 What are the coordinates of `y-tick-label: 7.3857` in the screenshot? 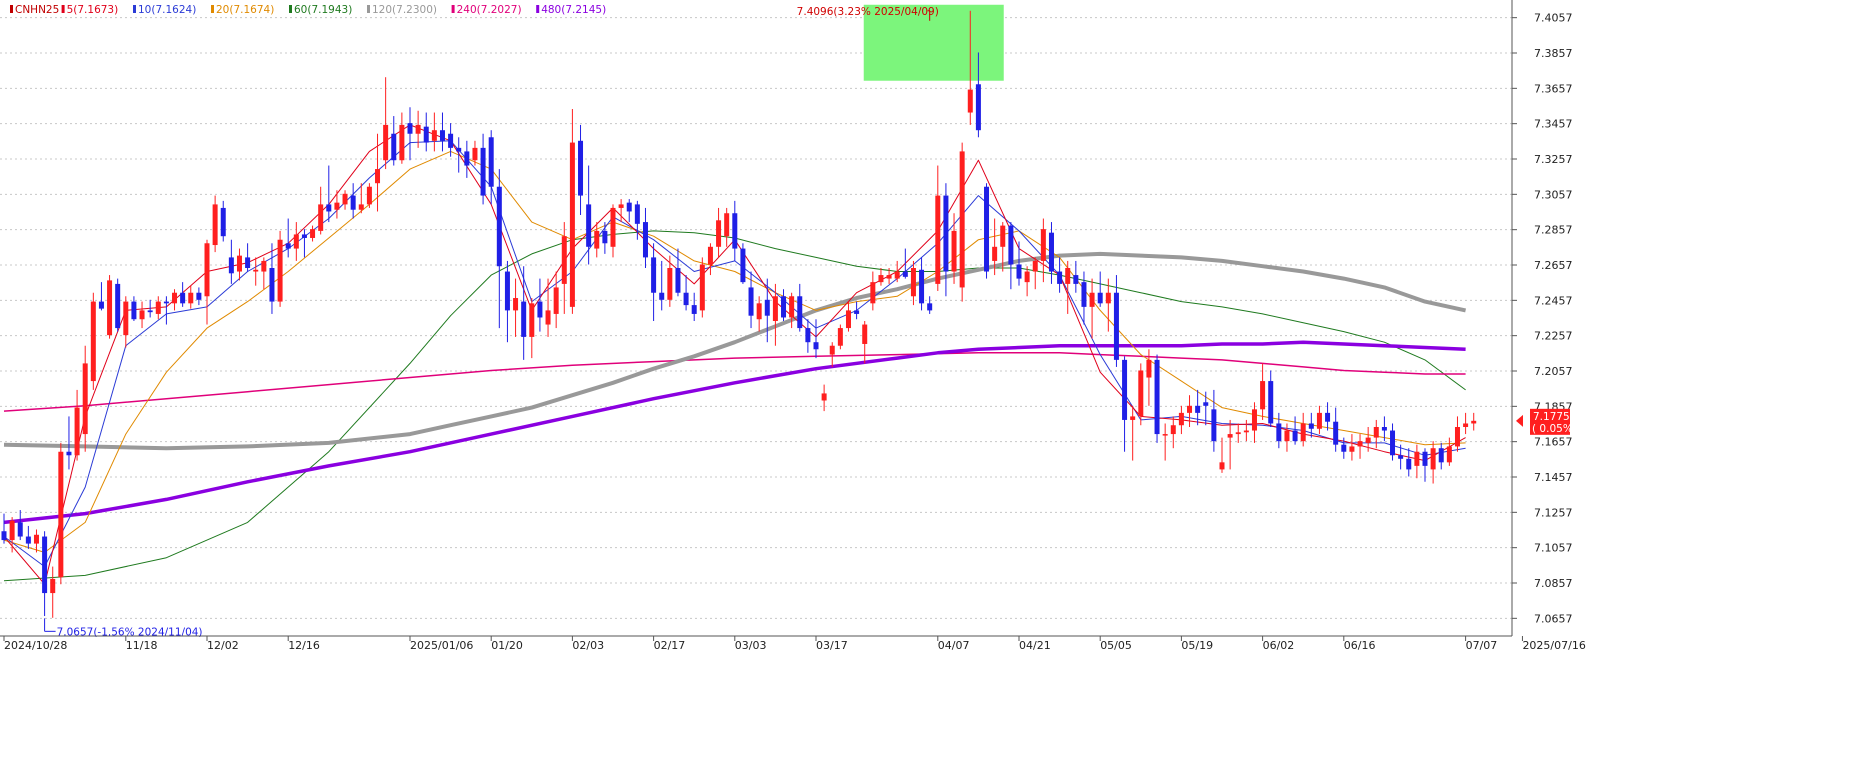 It's located at (1553, 53).